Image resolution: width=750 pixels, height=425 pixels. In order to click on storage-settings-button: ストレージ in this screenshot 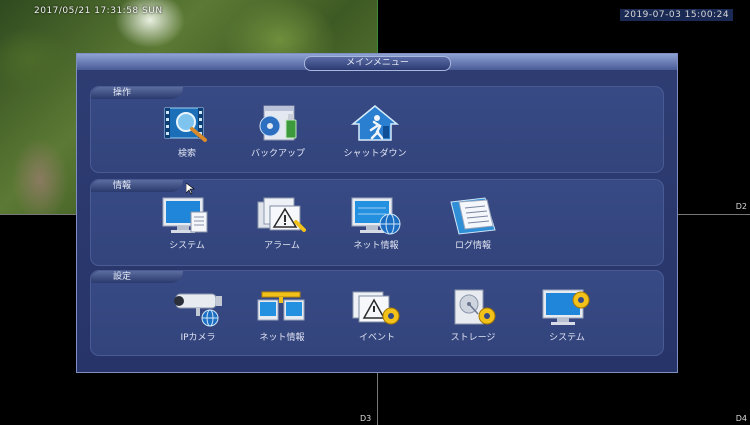, I will do `click(473, 315)`.